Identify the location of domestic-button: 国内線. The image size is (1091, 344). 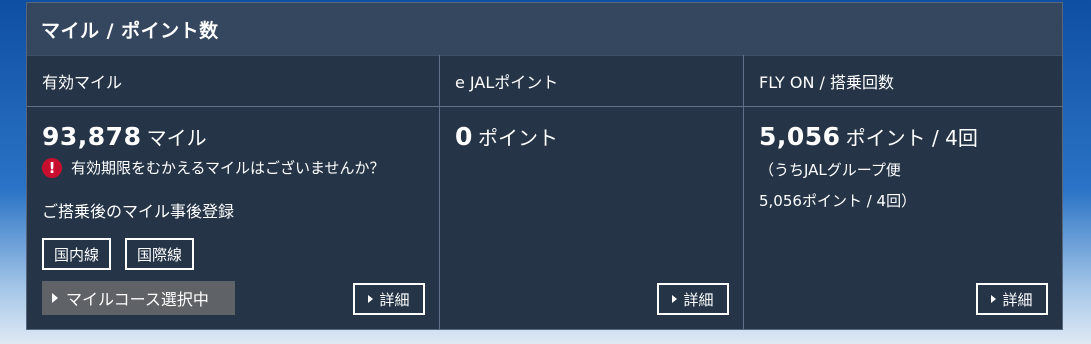
(77, 254).